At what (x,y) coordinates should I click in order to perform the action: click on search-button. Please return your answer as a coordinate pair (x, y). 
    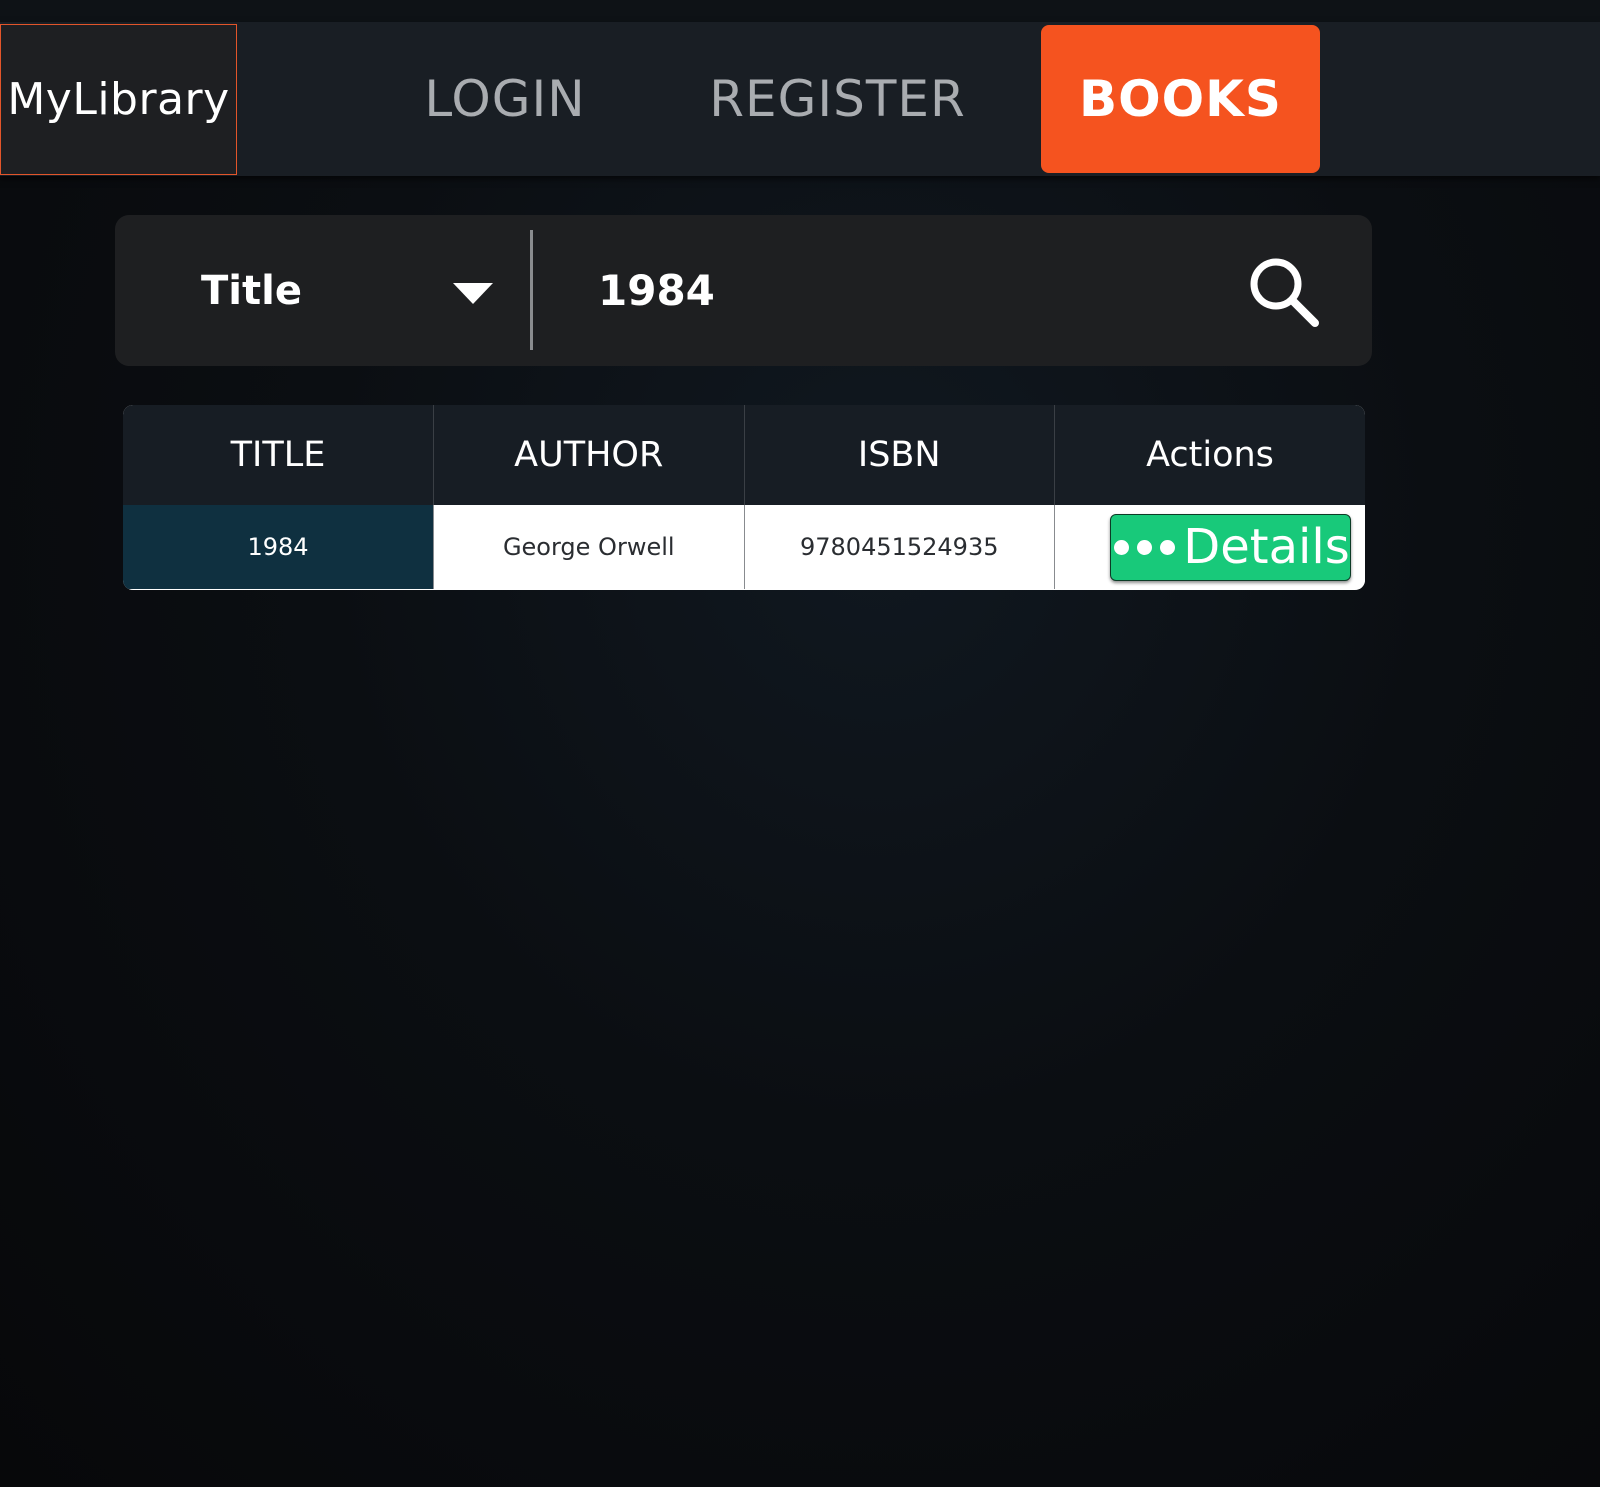
    Looking at the image, I should click on (1285, 293).